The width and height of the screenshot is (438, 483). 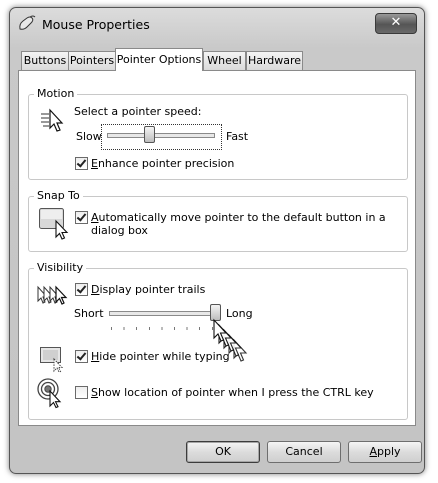 What do you see at coordinates (81, 163) in the screenshot?
I see `enhance-precision-checkbox` at bounding box center [81, 163].